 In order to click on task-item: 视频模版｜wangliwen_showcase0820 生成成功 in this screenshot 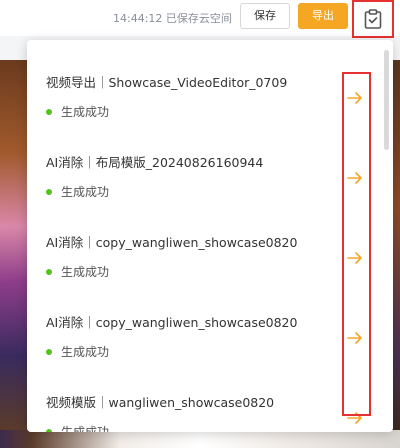, I will do `click(204, 401)`.